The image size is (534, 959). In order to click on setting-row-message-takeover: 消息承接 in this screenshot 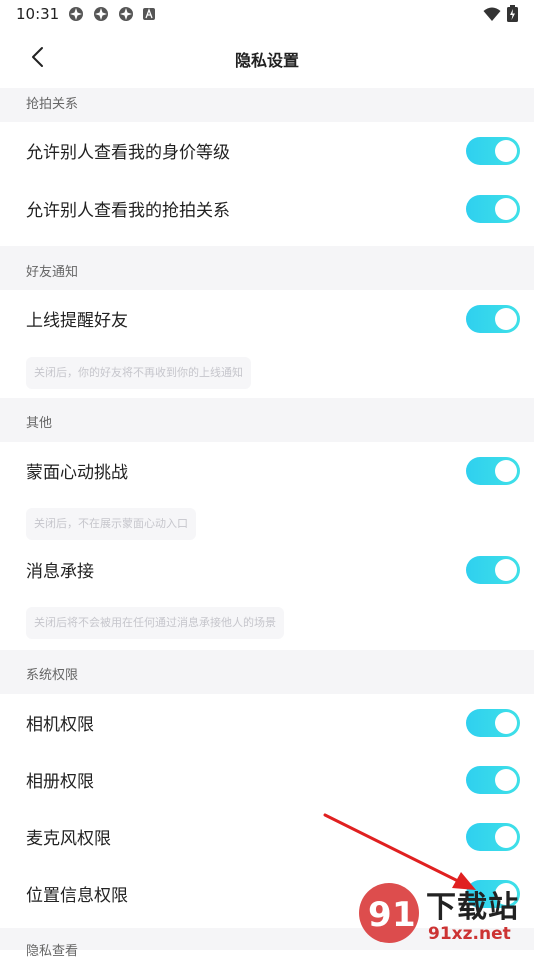, I will do `click(267, 570)`.